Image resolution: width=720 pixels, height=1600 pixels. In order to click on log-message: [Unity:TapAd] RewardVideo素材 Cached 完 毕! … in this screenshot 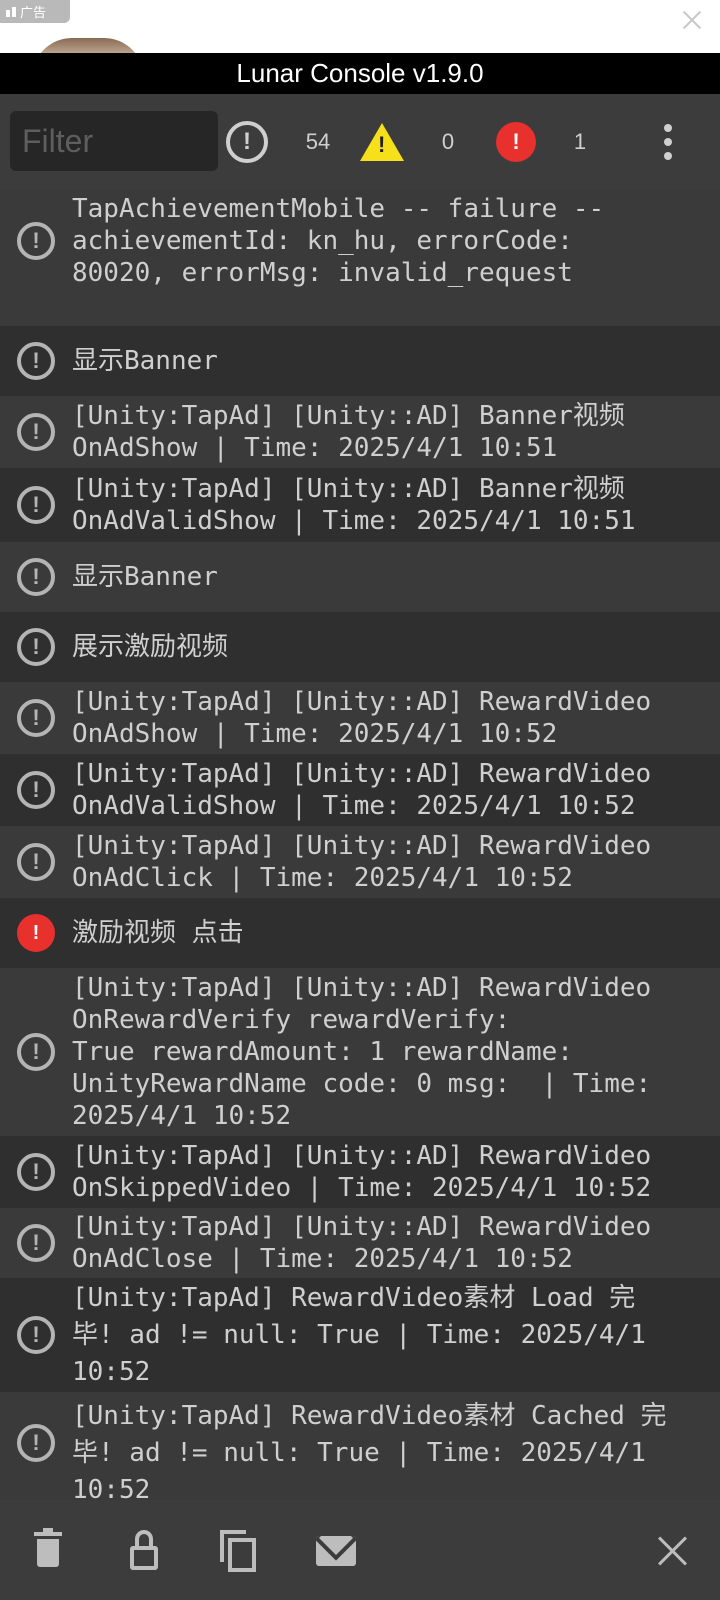, I will do `click(369, 1450)`.